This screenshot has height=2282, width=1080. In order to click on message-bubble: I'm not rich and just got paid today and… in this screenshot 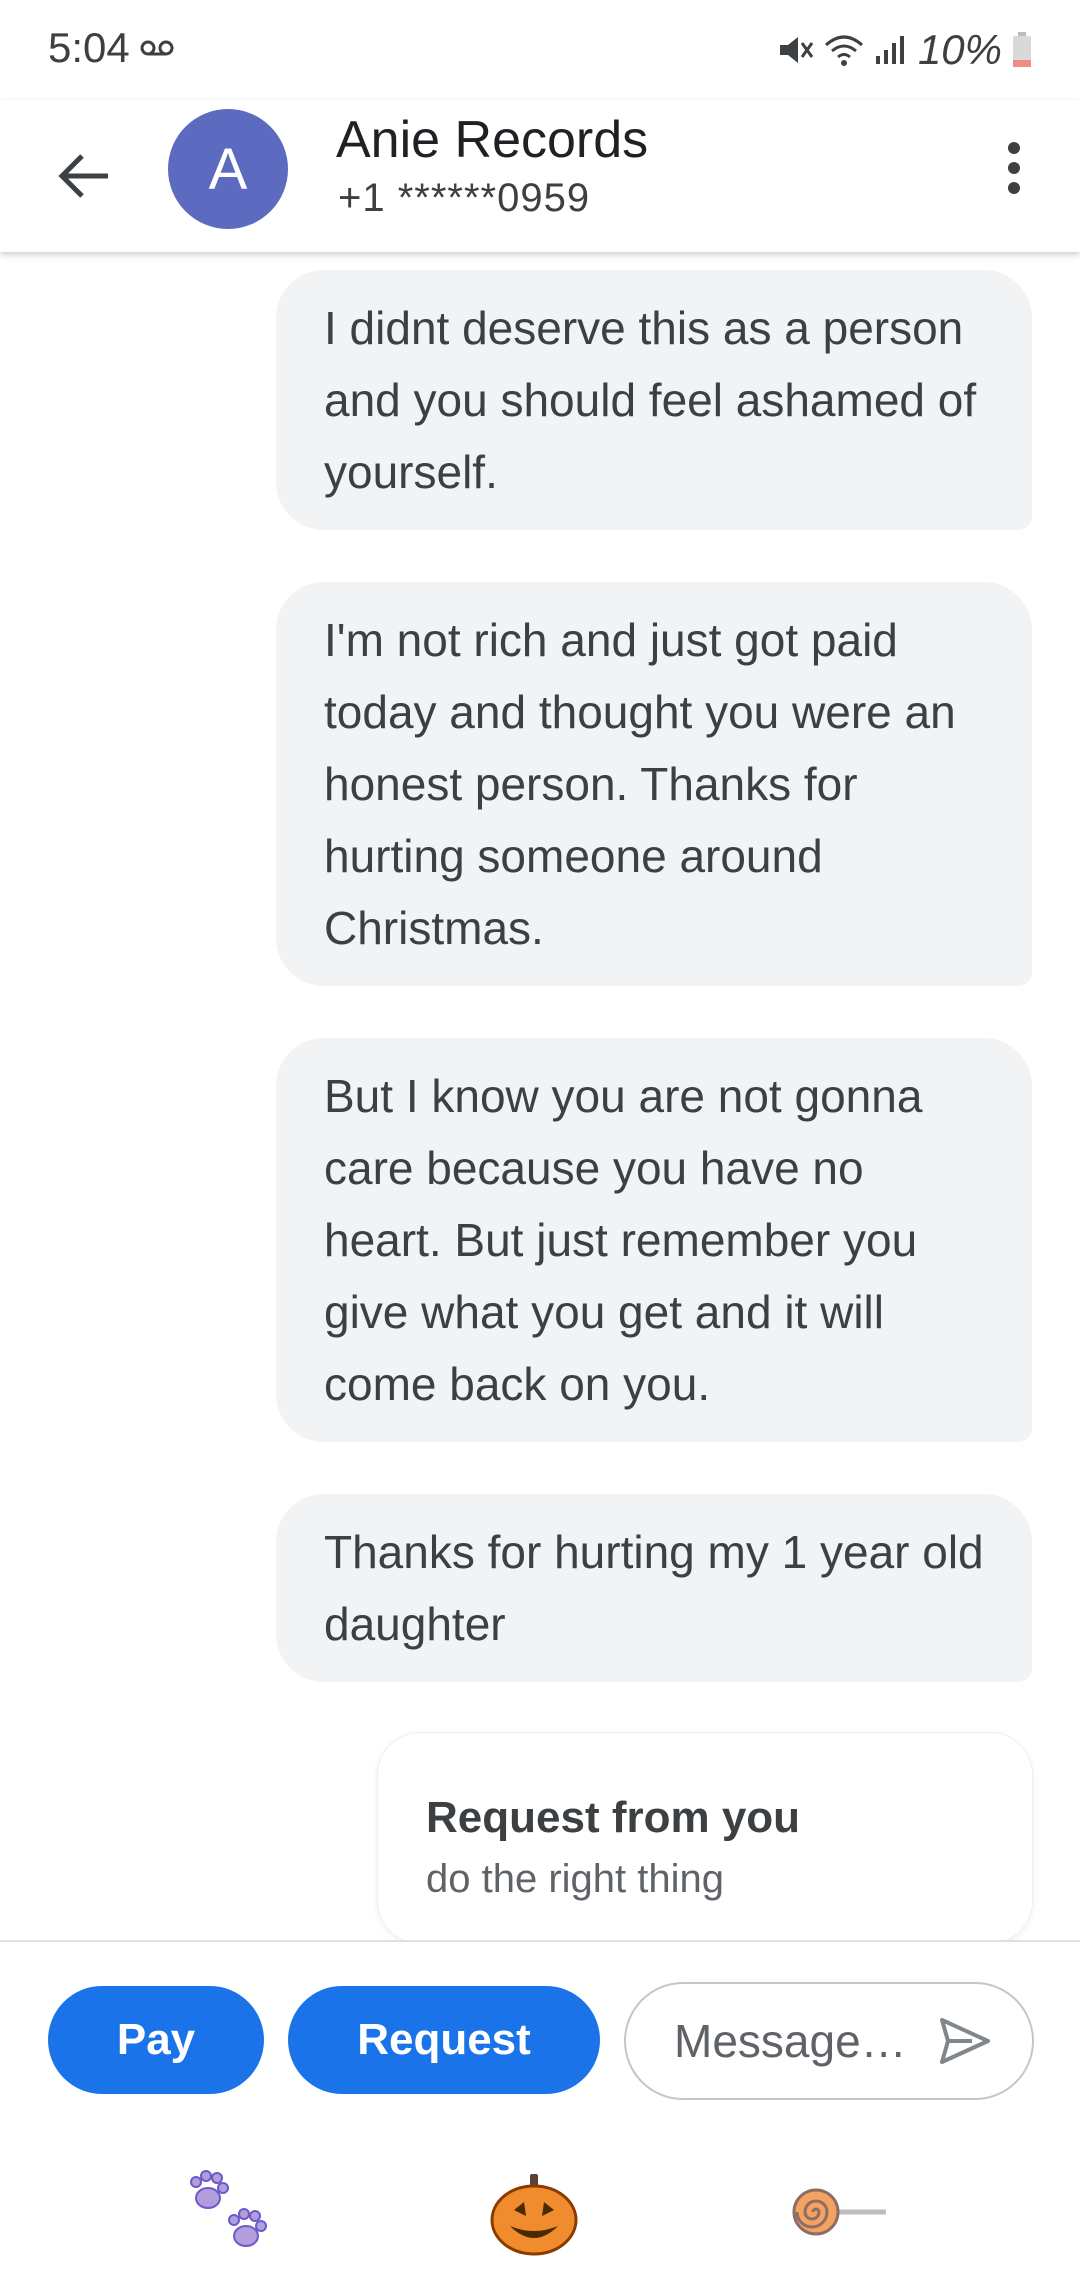, I will do `click(654, 784)`.